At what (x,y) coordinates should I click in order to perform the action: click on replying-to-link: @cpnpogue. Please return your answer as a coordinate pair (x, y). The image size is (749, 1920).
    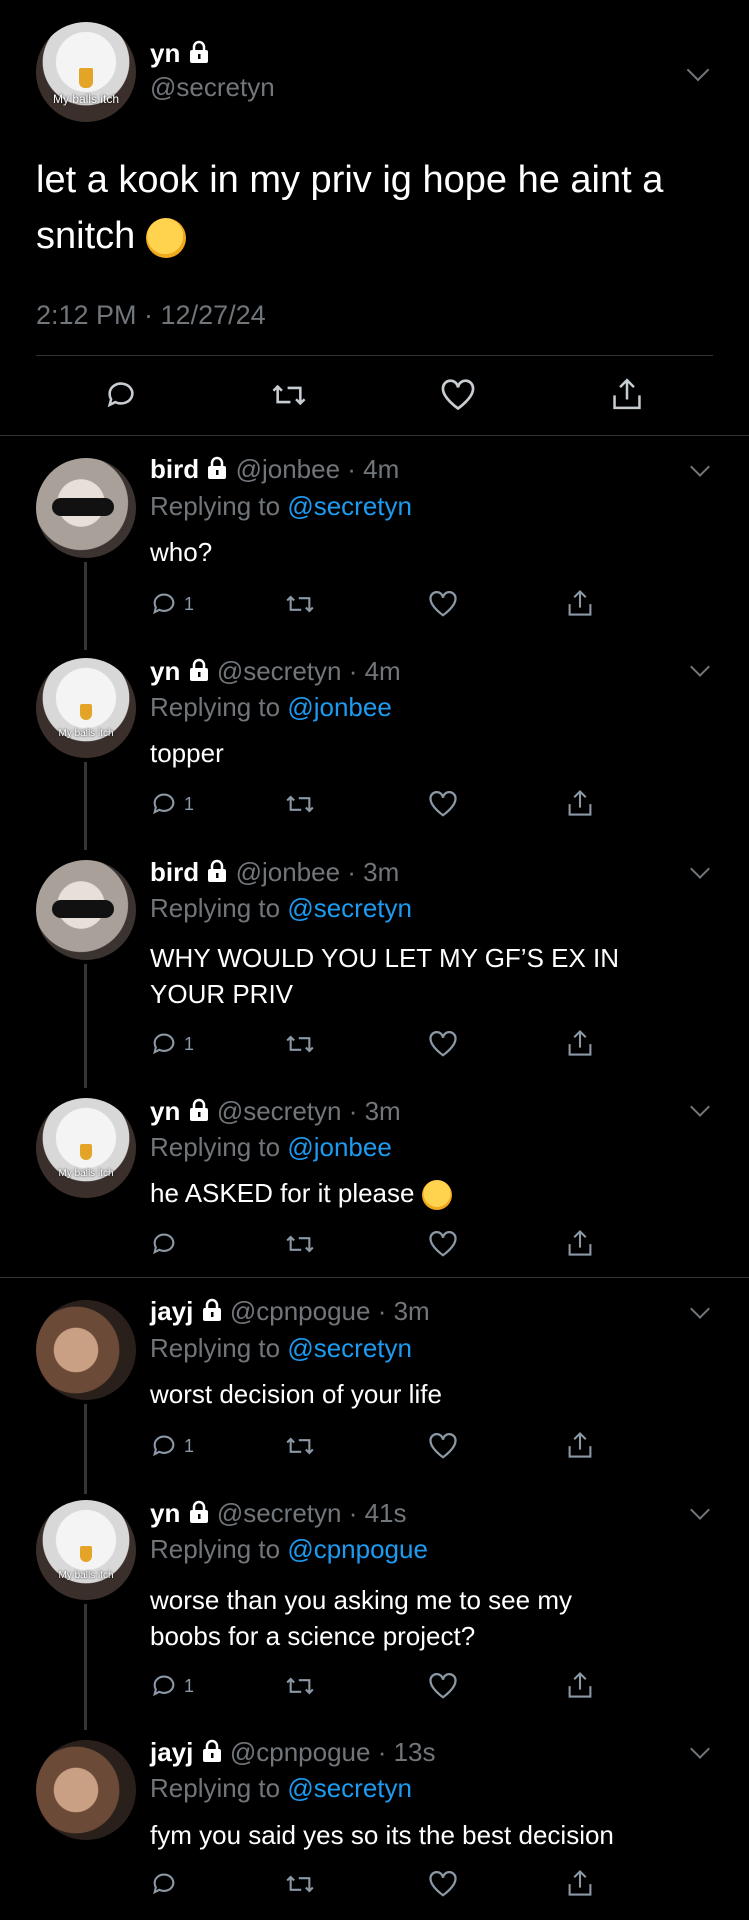
    Looking at the image, I should click on (357, 1549).